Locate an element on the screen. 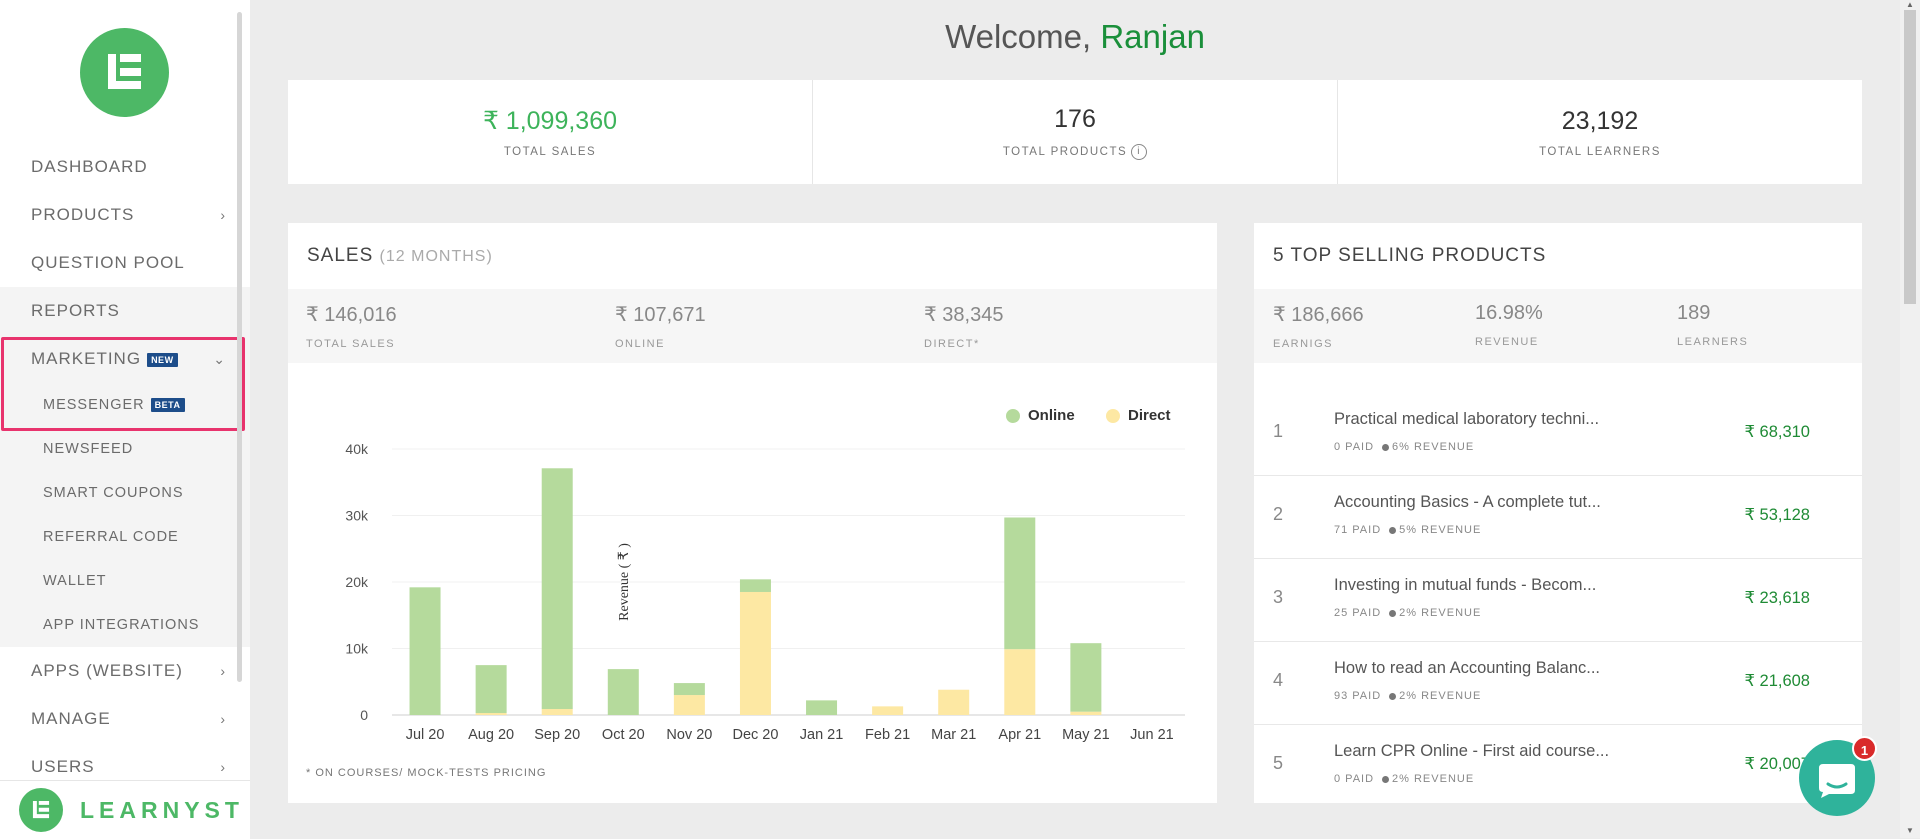 The width and height of the screenshot is (1920, 839). page-scrollbar: ▲ ▼ is located at coordinates (1910, 419).